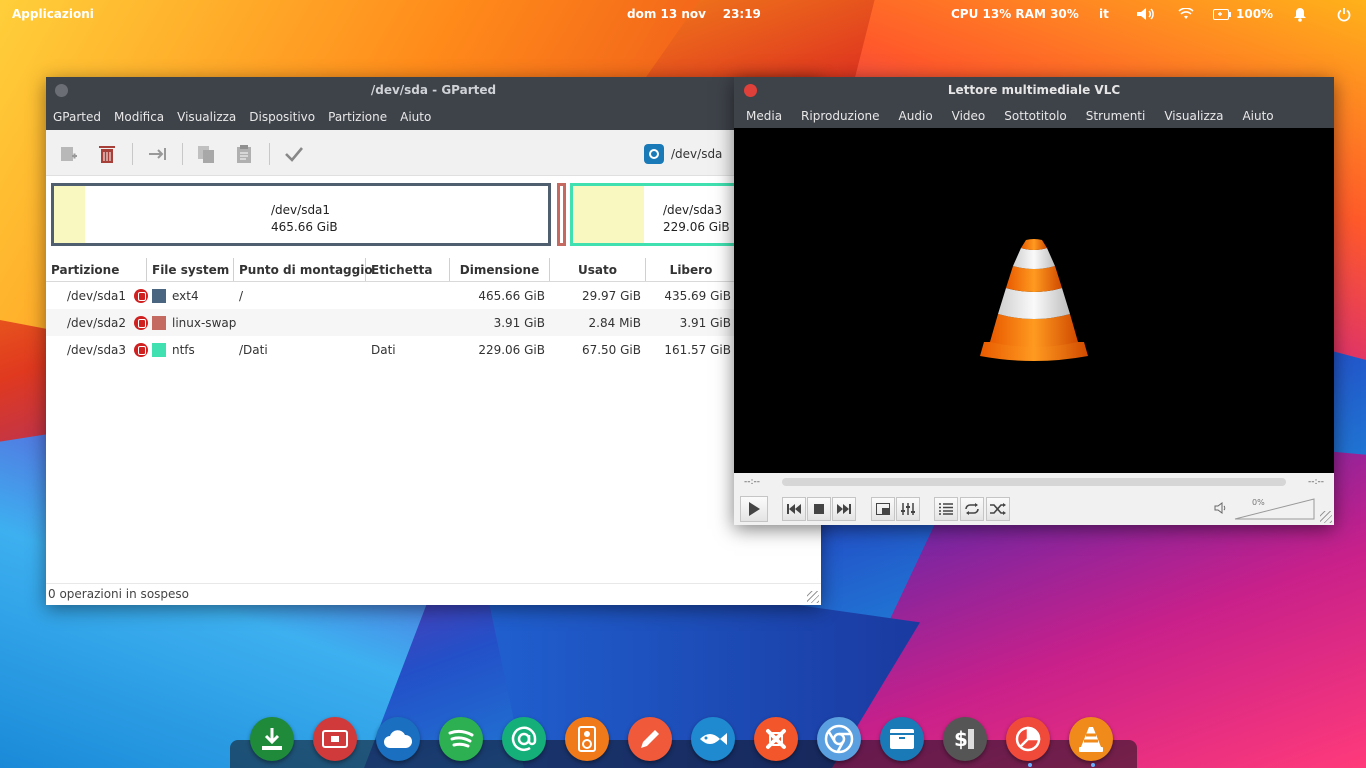 The width and height of the screenshot is (1366, 768). I want to click on resize-move-icon, so click(158, 154).